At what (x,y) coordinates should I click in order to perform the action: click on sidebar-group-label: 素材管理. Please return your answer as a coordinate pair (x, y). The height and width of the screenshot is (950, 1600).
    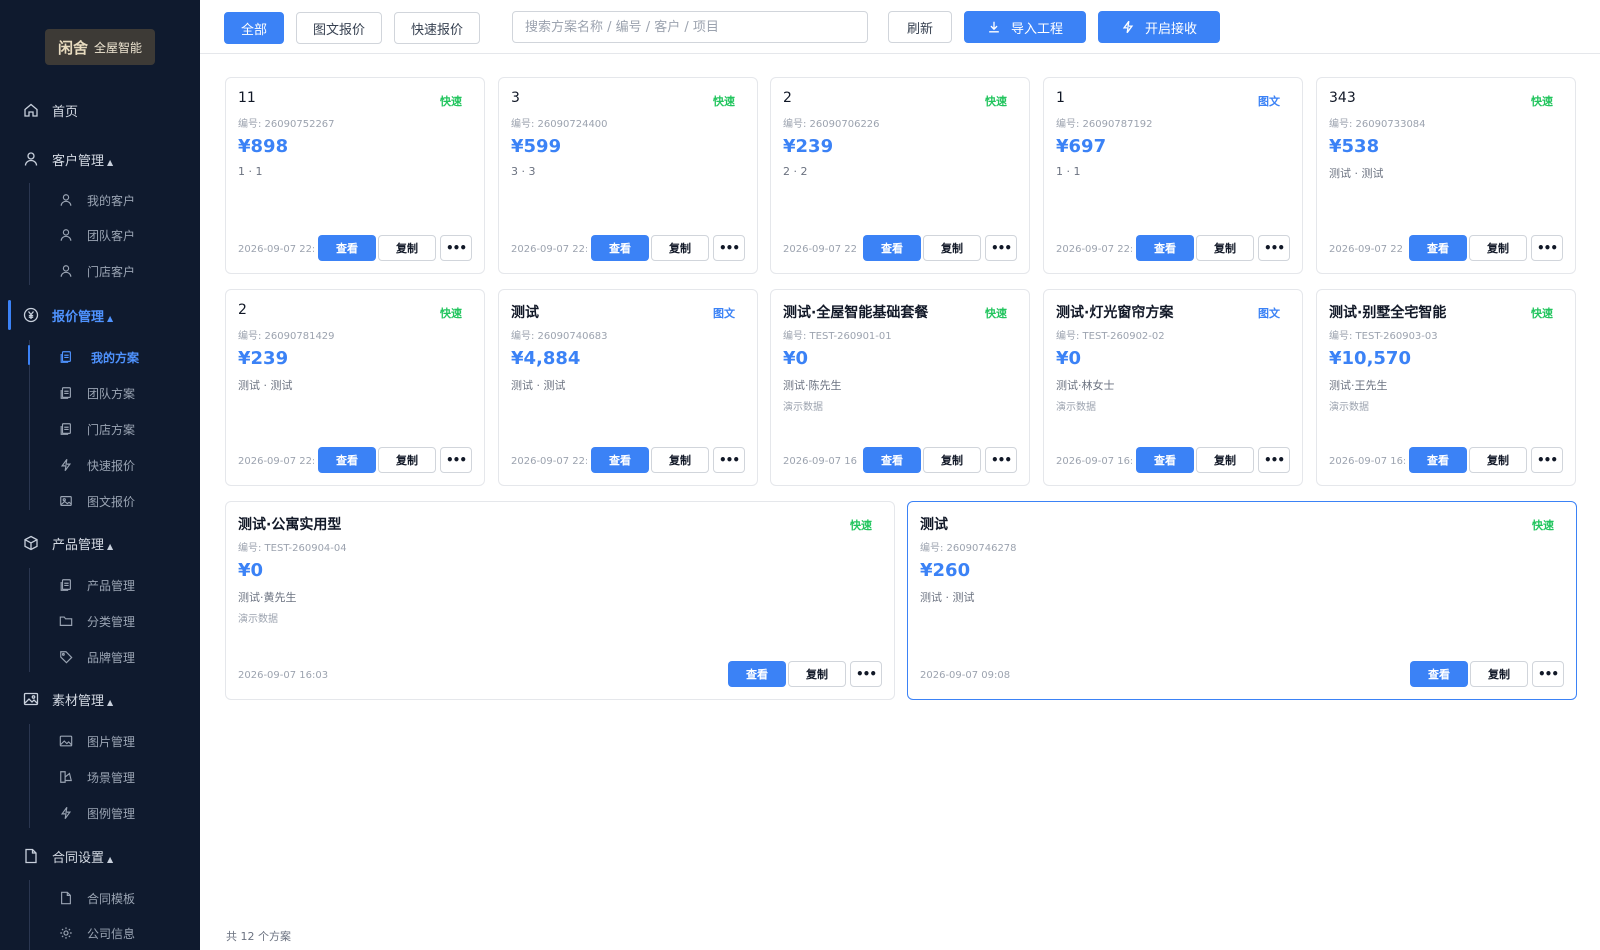
    Looking at the image, I should click on (78, 701).